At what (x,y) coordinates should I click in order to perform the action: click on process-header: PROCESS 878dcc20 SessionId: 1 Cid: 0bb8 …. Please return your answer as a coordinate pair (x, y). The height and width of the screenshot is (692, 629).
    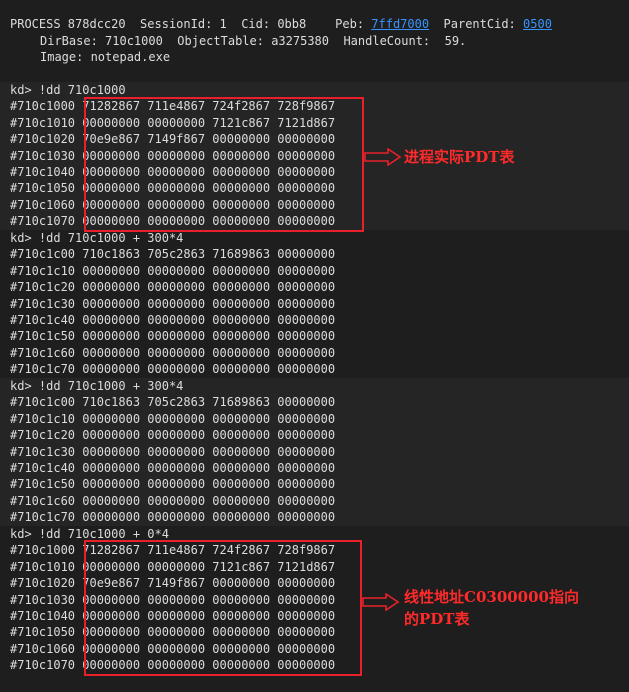
    Looking at the image, I should click on (314, 40).